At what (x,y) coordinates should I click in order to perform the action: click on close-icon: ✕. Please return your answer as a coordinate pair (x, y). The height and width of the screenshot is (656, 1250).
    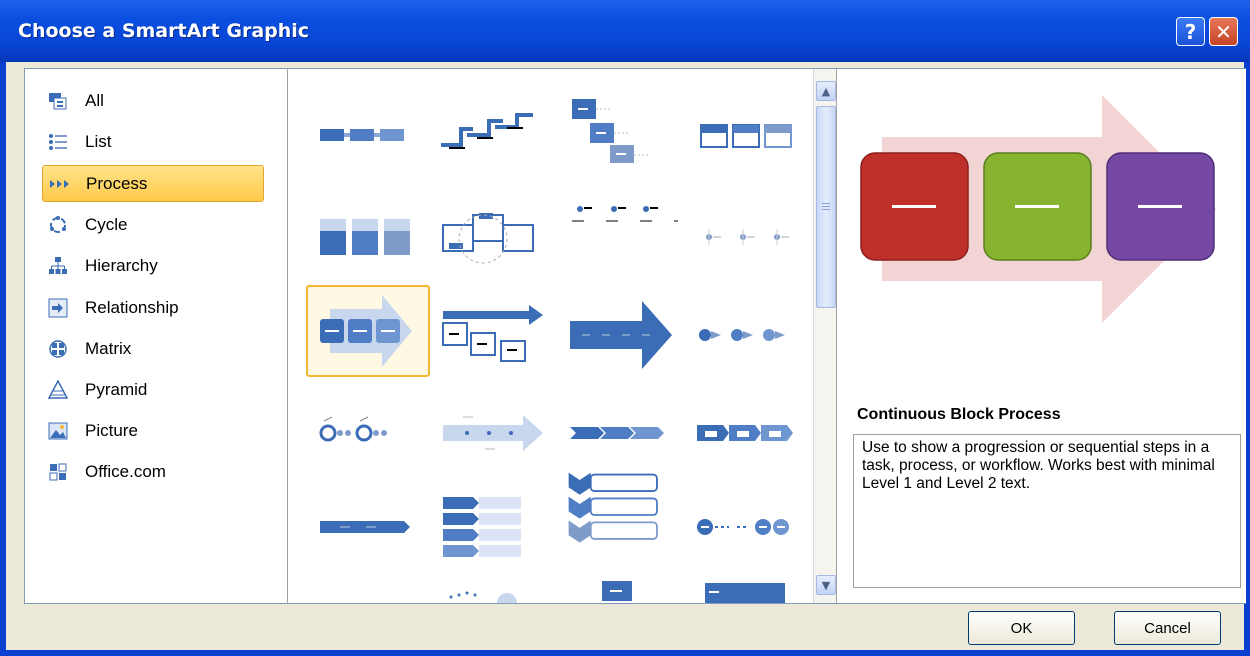
    Looking at the image, I should click on (1223, 31).